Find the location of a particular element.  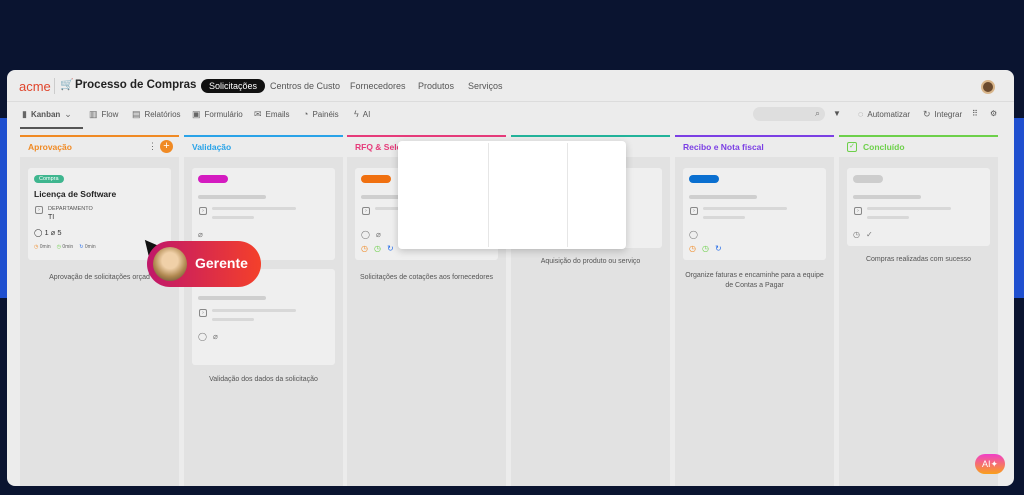

tab-produtos: Produtos is located at coordinates (436, 86).